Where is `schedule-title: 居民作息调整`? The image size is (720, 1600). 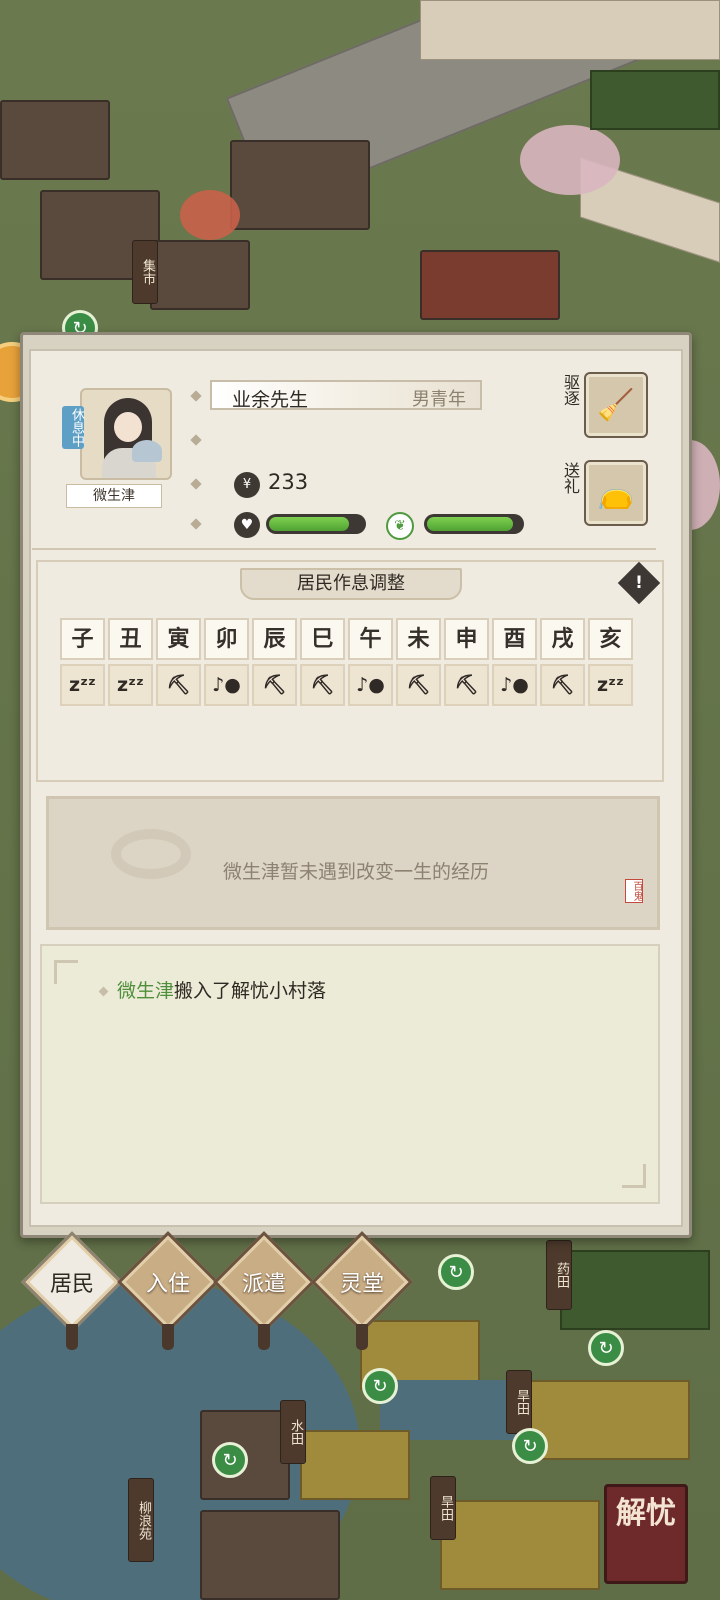 schedule-title: 居民作息调整 is located at coordinates (351, 584).